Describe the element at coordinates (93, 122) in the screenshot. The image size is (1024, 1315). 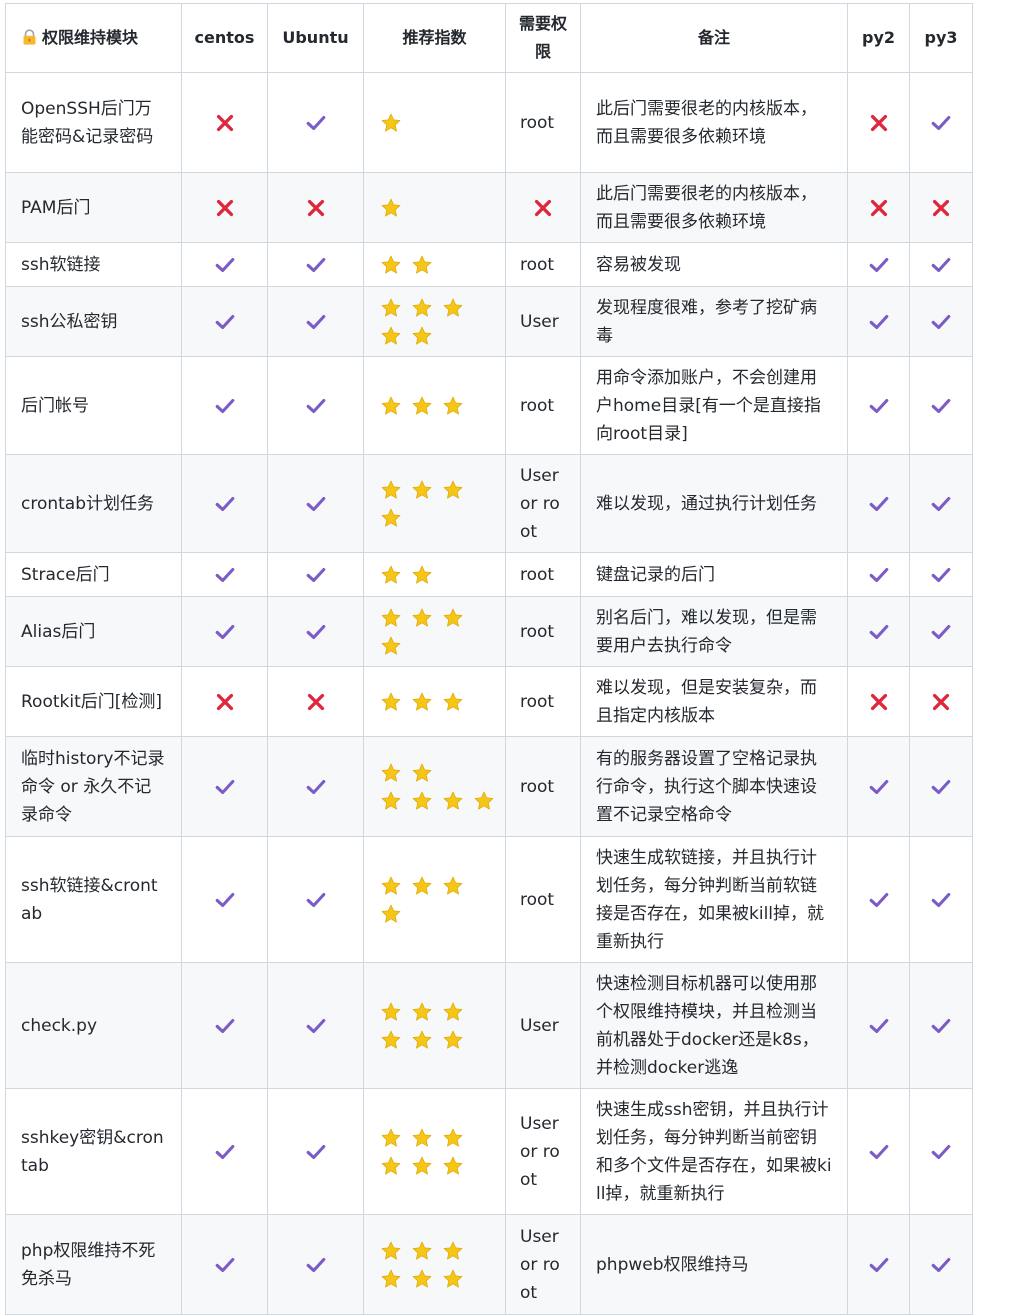
I see `module-name-cell: OpenSSH后门万能密码&记录密码` at that location.